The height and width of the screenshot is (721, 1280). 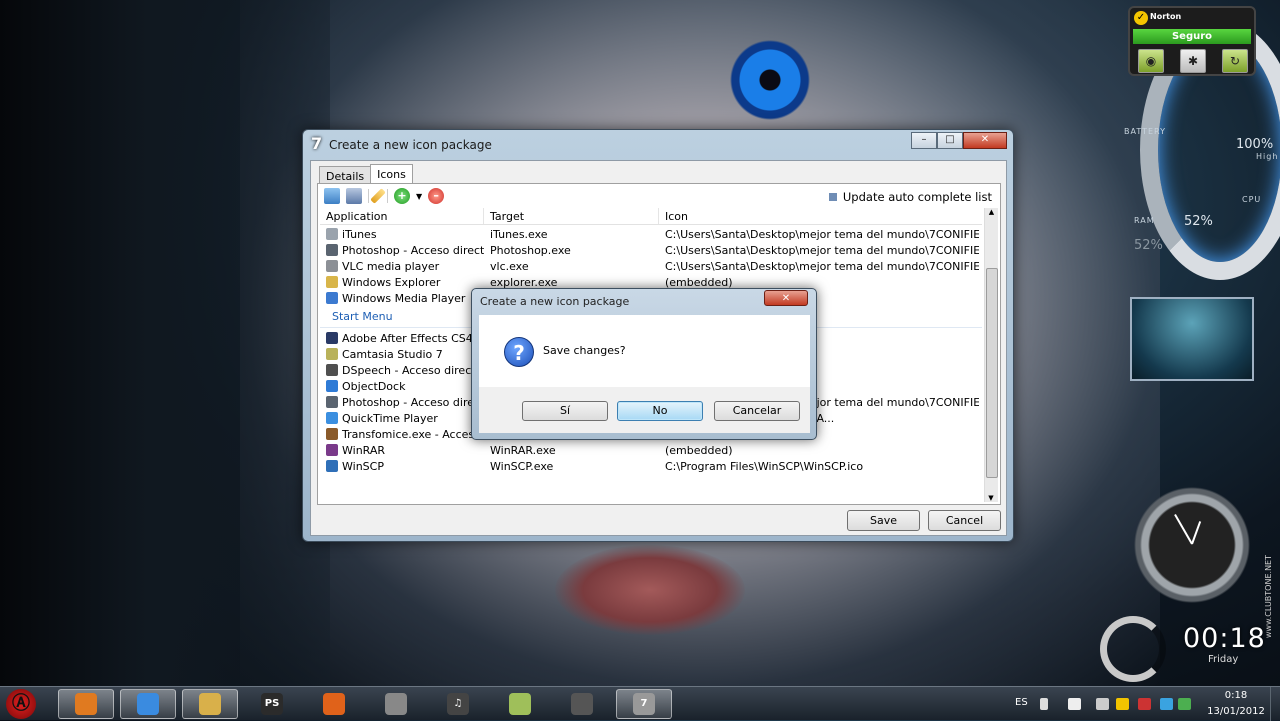 What do you see at coordinates (1021, 702) in the screenshot?
I see `language-indicator: ES` at bounding box center [1021, 702].